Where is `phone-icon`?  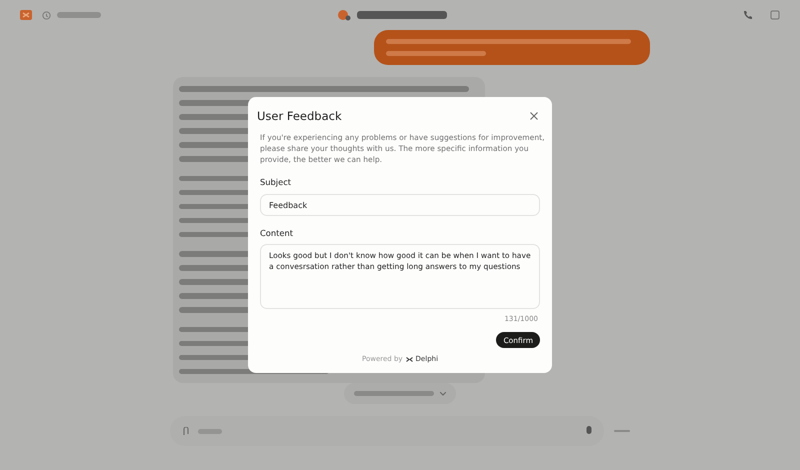
phone-icon is located at coordinates (747, 15).